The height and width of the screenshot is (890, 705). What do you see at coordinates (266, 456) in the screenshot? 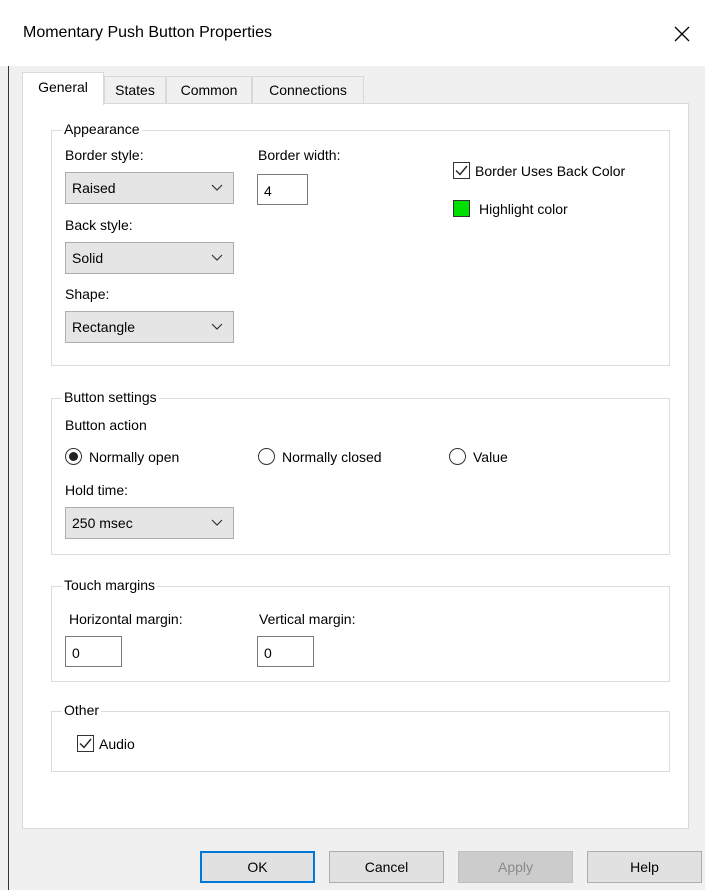
I see `normally-closed-radio` at bounding box center [266, 456].